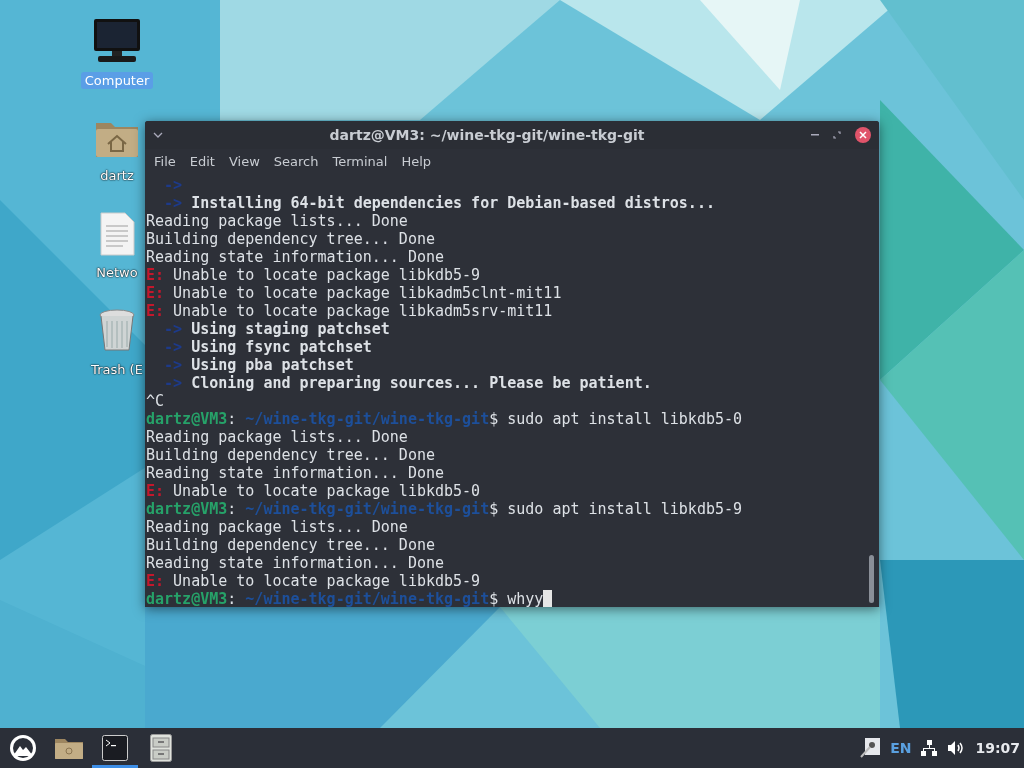  Describe the element at coordinates (360, 161) in the screenshot. I see `menu-item: Terminal` at that location.